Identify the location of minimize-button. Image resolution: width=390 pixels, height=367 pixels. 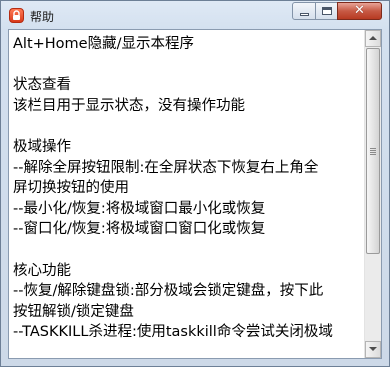
(304, 11).